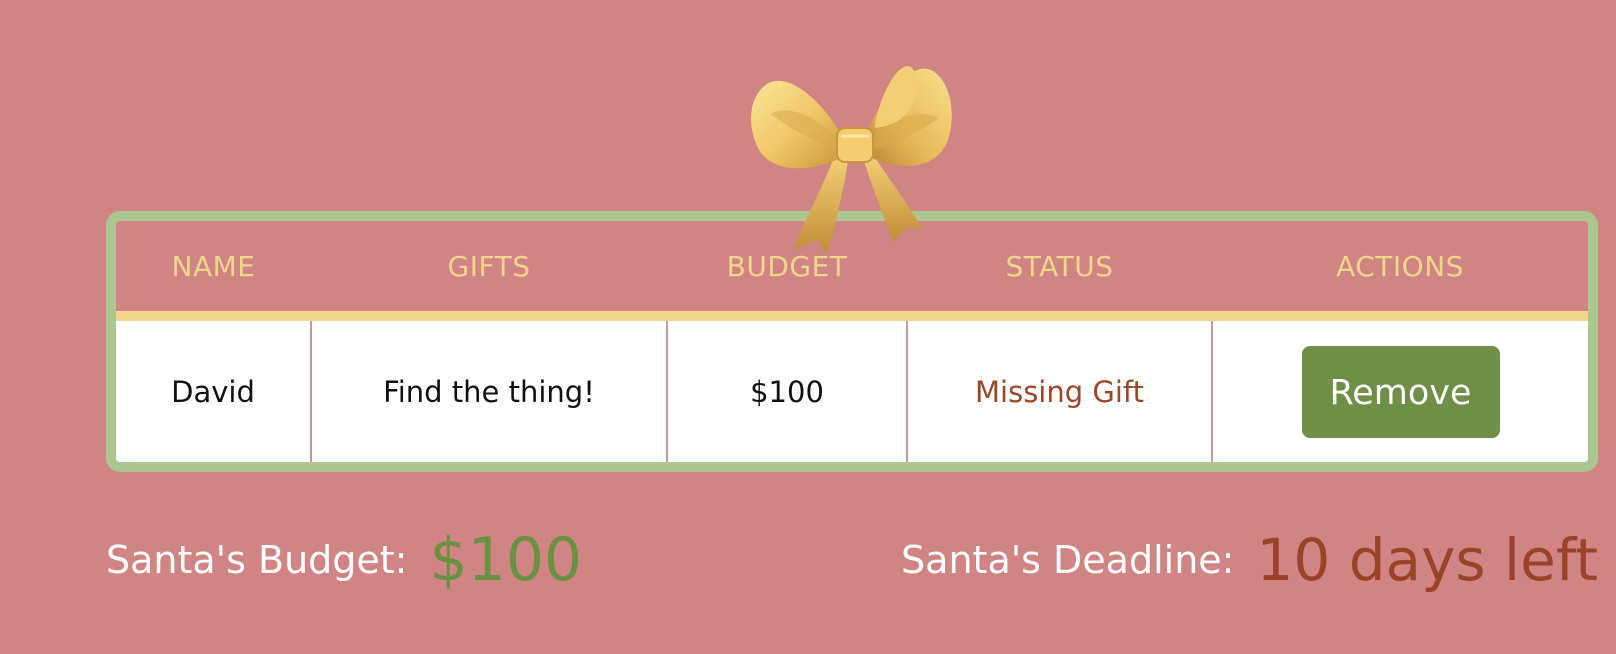  What do you see at coordinates (1068, 560) in the screenshot?
I see `santa-deadline-label: Santa's Deadline:` at bounding box center [1068, 560].